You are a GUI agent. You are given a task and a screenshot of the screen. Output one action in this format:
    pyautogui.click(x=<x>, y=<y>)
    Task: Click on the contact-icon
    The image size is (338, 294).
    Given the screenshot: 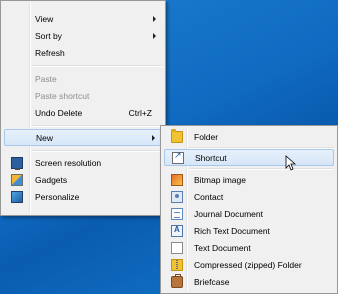 What is the action you would take?
    pyautogui.click(x=177, y=197)
    